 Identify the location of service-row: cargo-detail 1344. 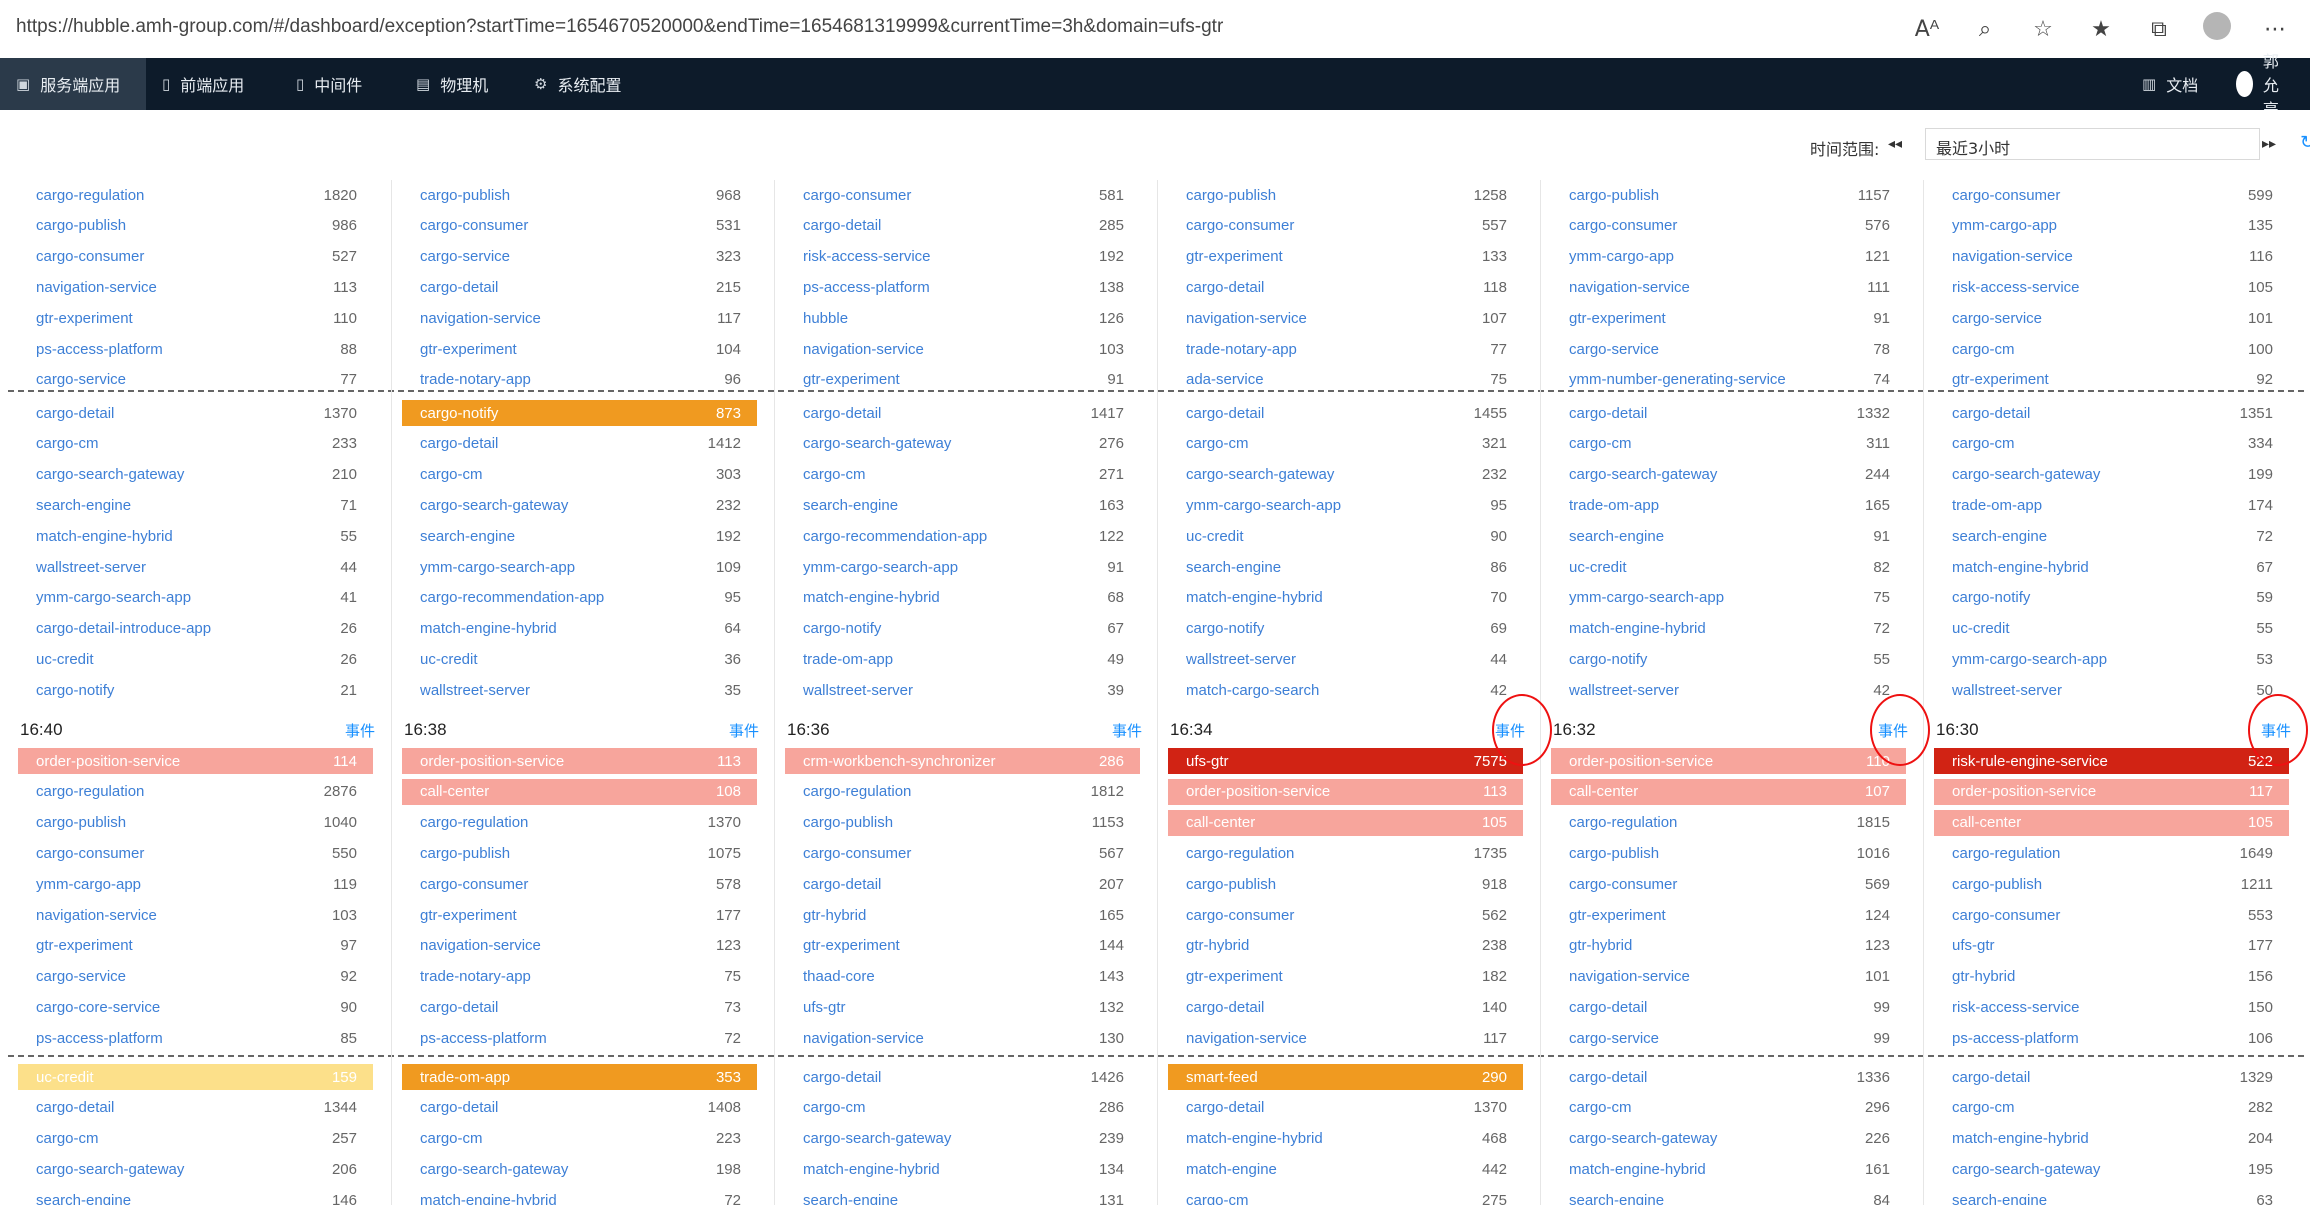
(195, 1108).